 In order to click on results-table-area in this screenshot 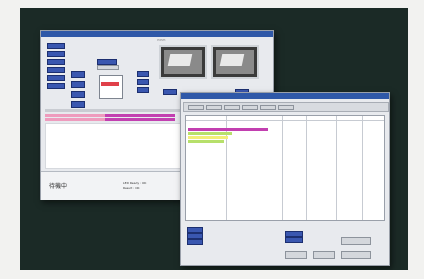, I will do `click(121, 146)`.